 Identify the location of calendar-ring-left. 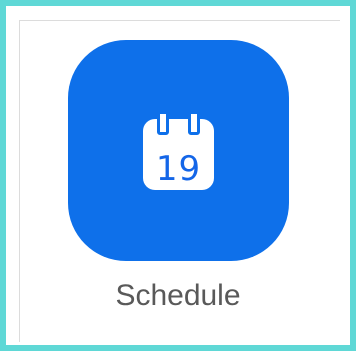
(163, 123).